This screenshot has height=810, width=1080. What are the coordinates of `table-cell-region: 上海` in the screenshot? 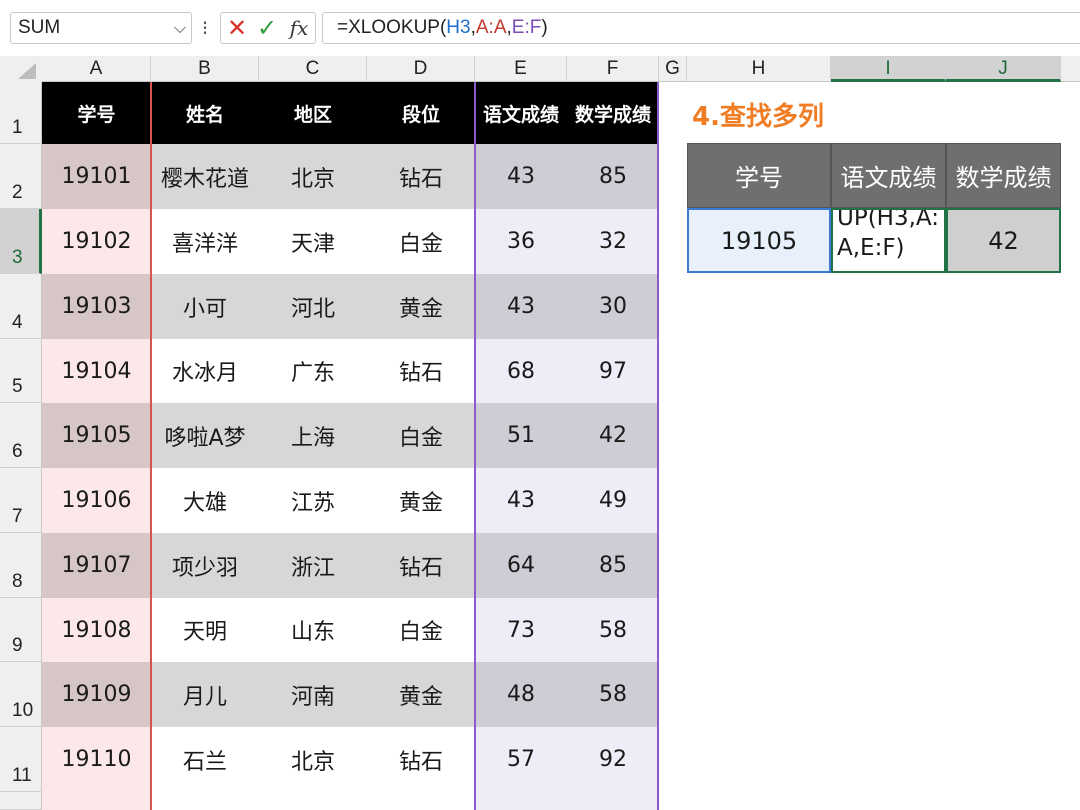 It's located at (313, 435).